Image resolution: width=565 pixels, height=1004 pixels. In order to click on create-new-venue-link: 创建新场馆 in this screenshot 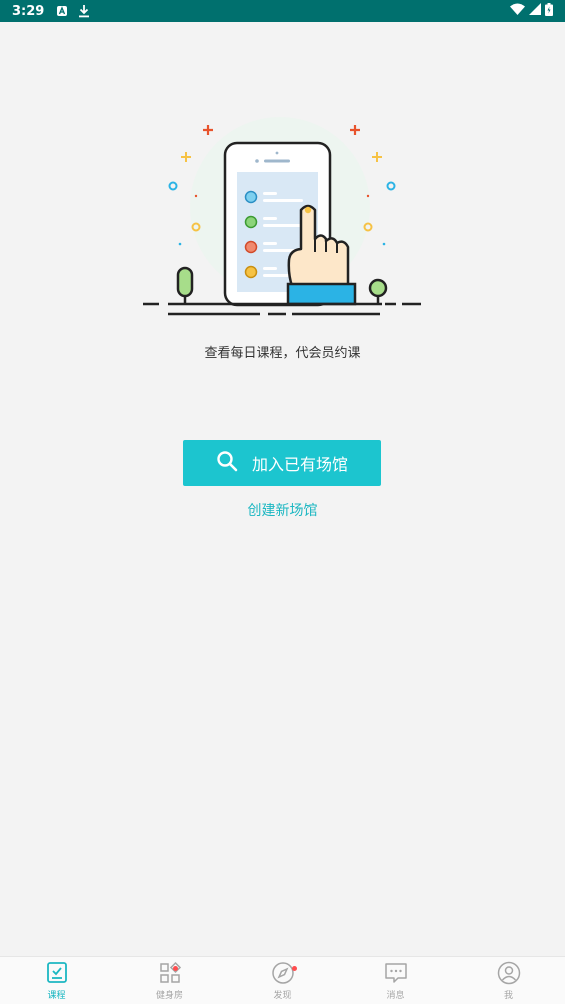, I will do `click(282, 510)`.